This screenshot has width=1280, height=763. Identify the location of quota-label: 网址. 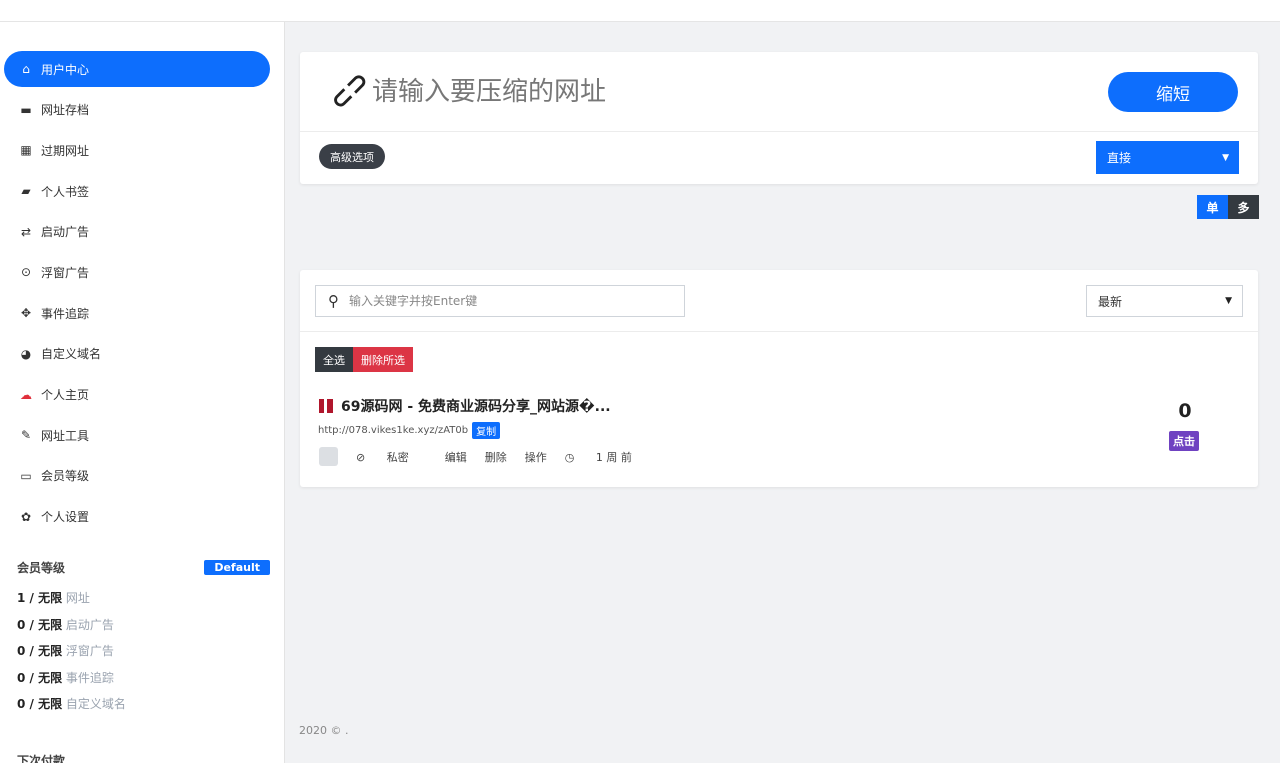
(77, 598).